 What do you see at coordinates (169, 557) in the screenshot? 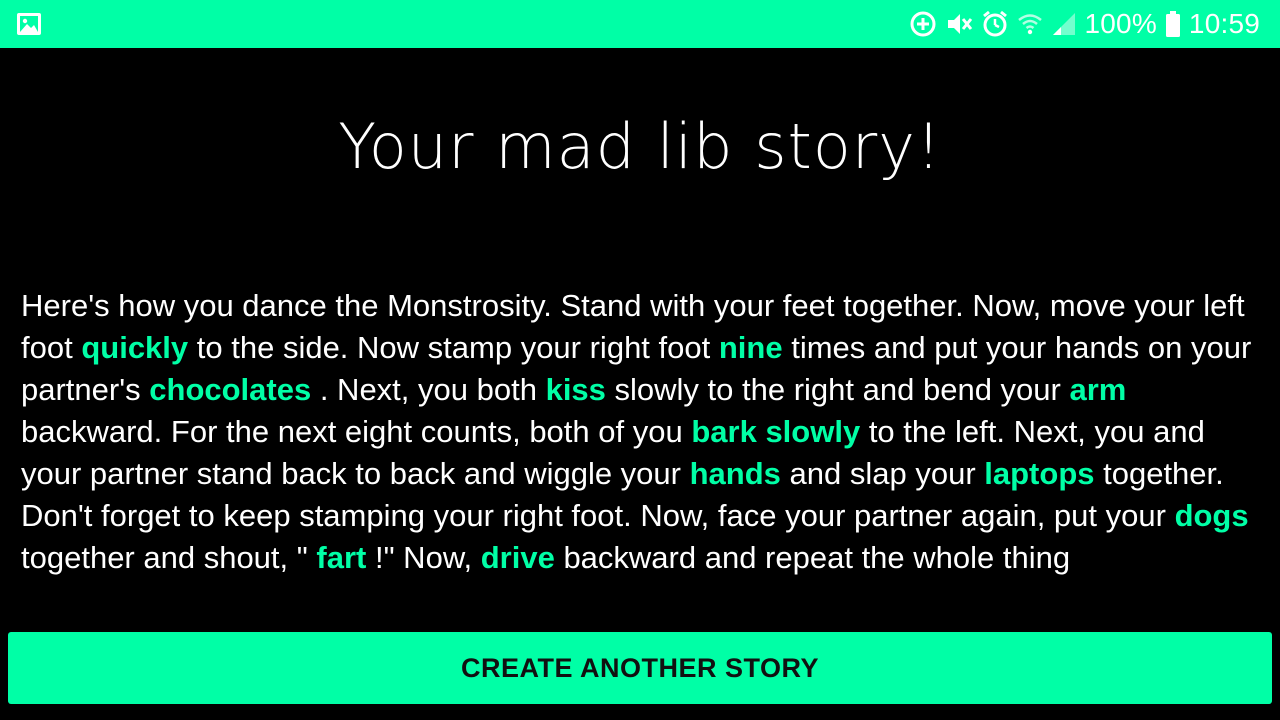
I see `story-segment: together and shout, "` at bounding box center [169, 557].